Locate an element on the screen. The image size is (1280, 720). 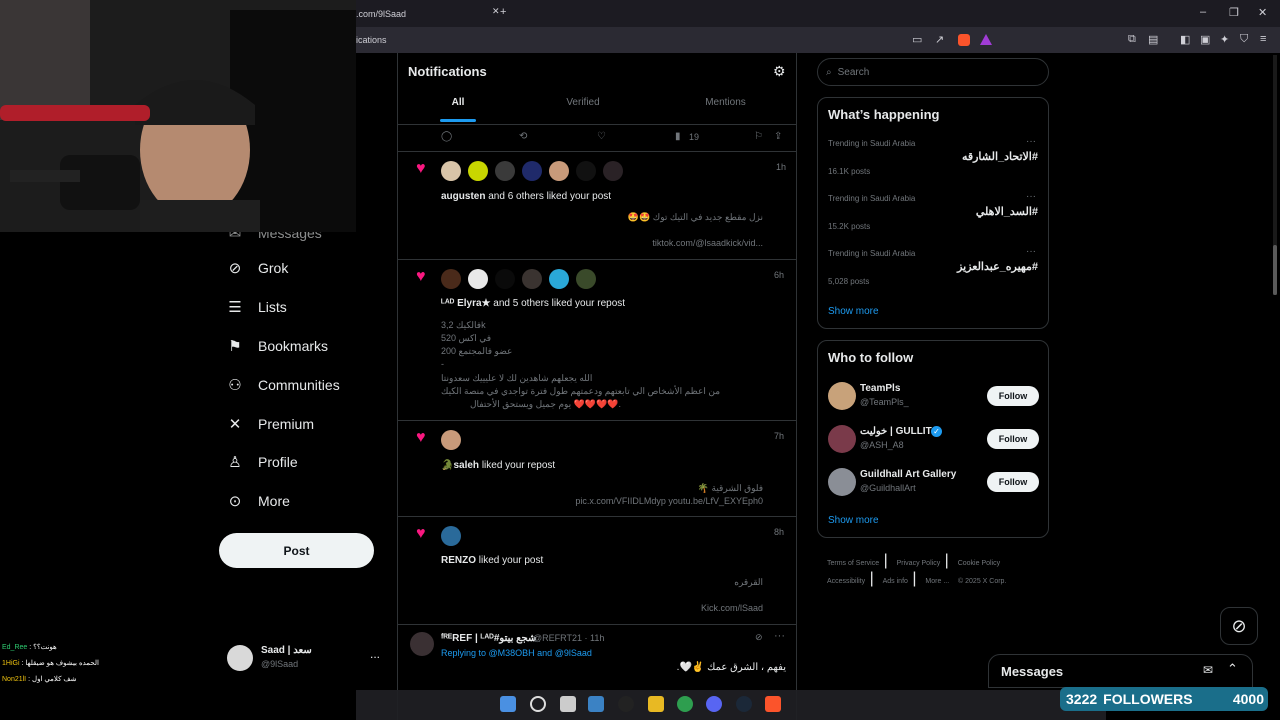
new-message-icon: ✉ is located at coordinates (1208, 670).